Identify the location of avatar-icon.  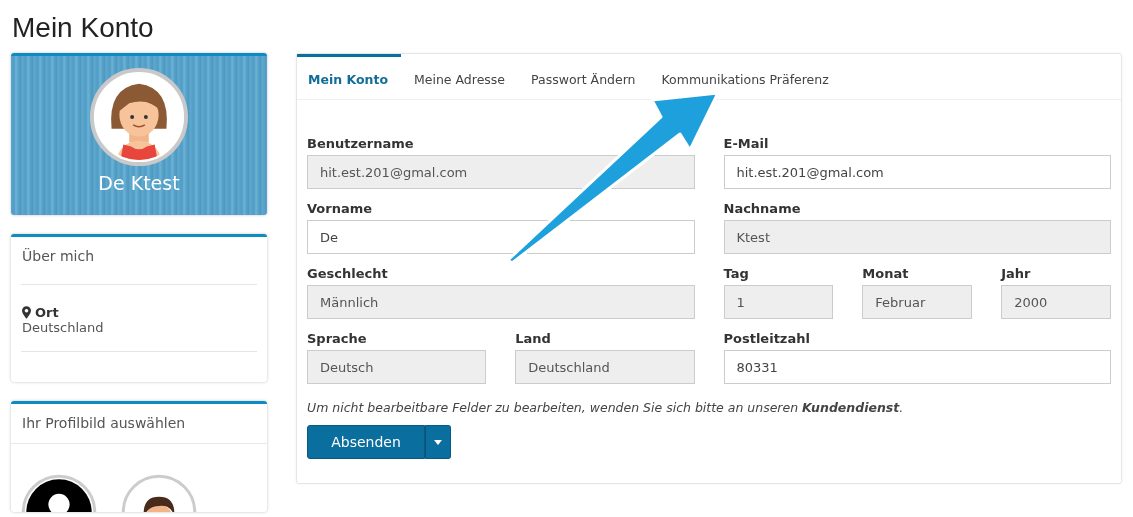
(139, 117).